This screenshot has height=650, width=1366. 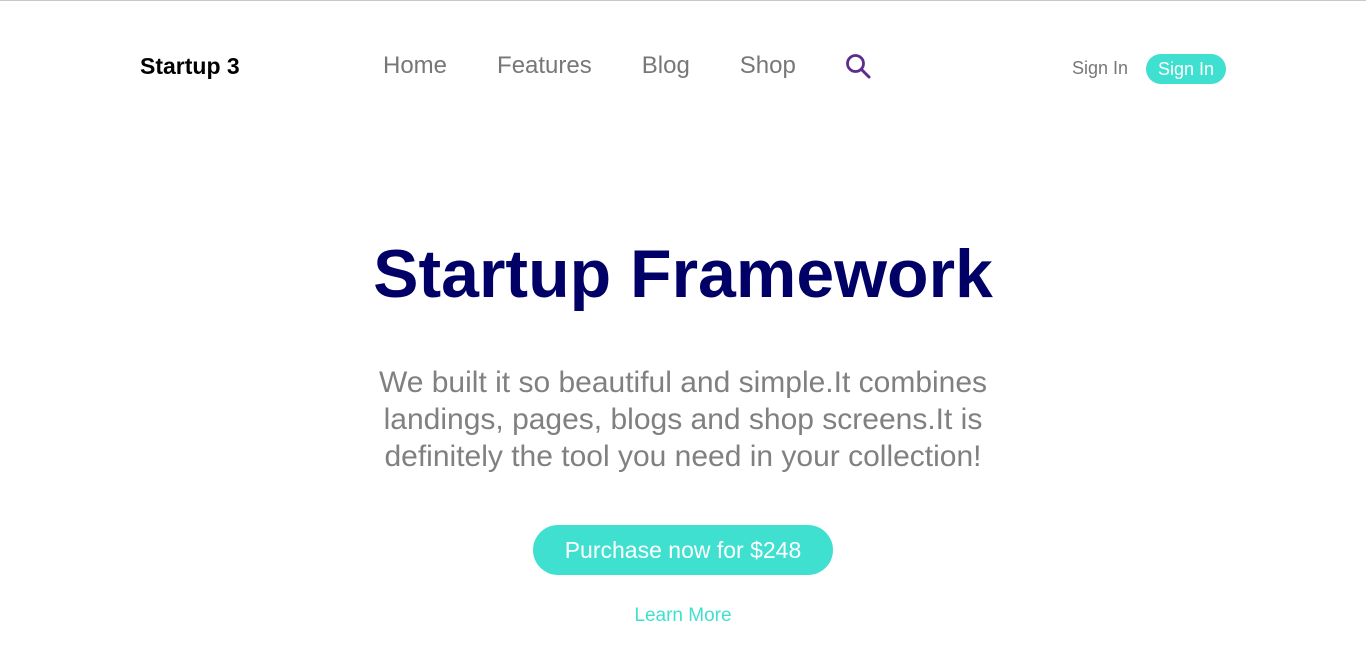 What do you see at coordinates (190, 66) in the screenshot?
I see `brand-logo: Startup 3` at bounding box center [190, 66].